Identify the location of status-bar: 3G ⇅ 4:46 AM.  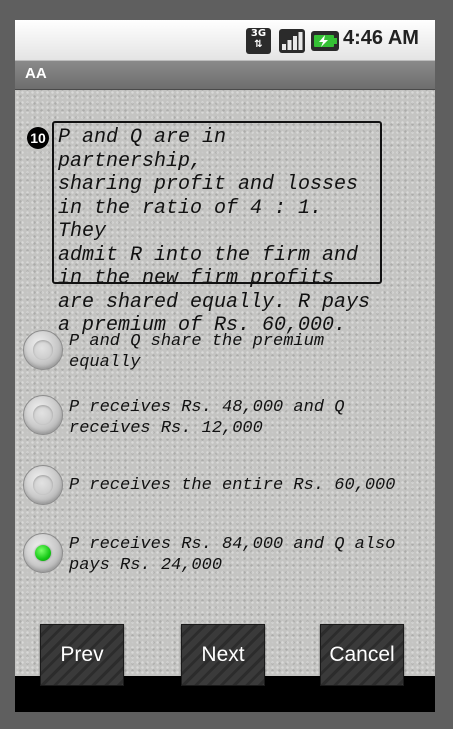
(225, 40).